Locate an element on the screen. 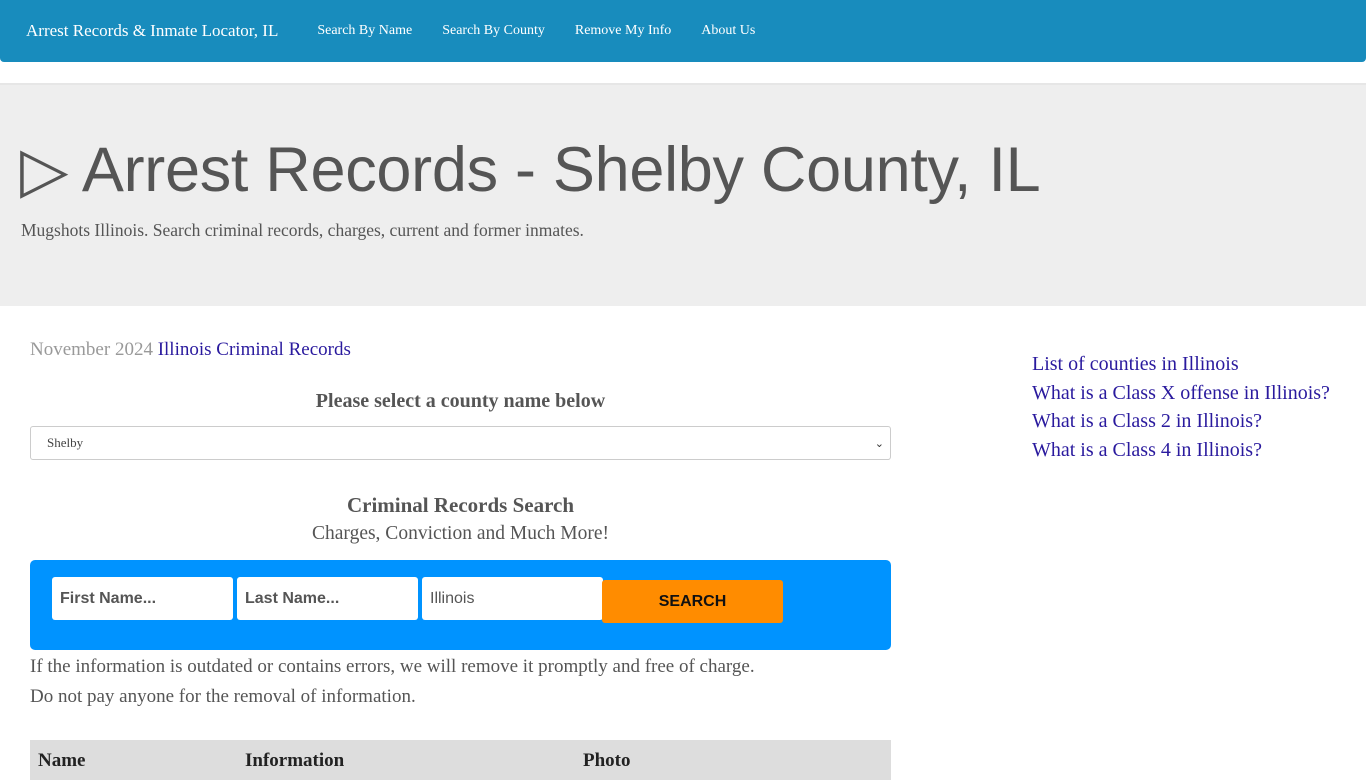 The height and width of the screenshot is (780, 1366). county-select: Shelby ⌄ is located at coordinates (460, 443).